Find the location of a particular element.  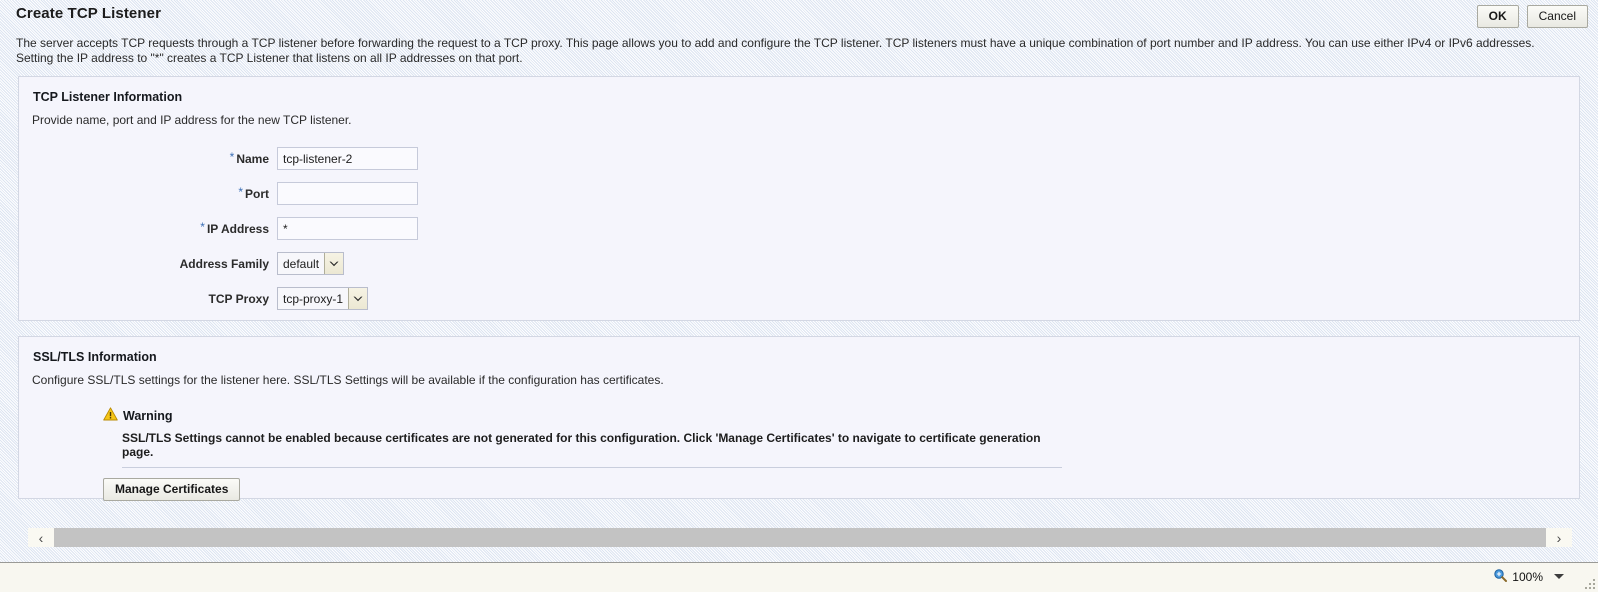

ip-address-label-text: IP Address is located at coordinates (237, 228).